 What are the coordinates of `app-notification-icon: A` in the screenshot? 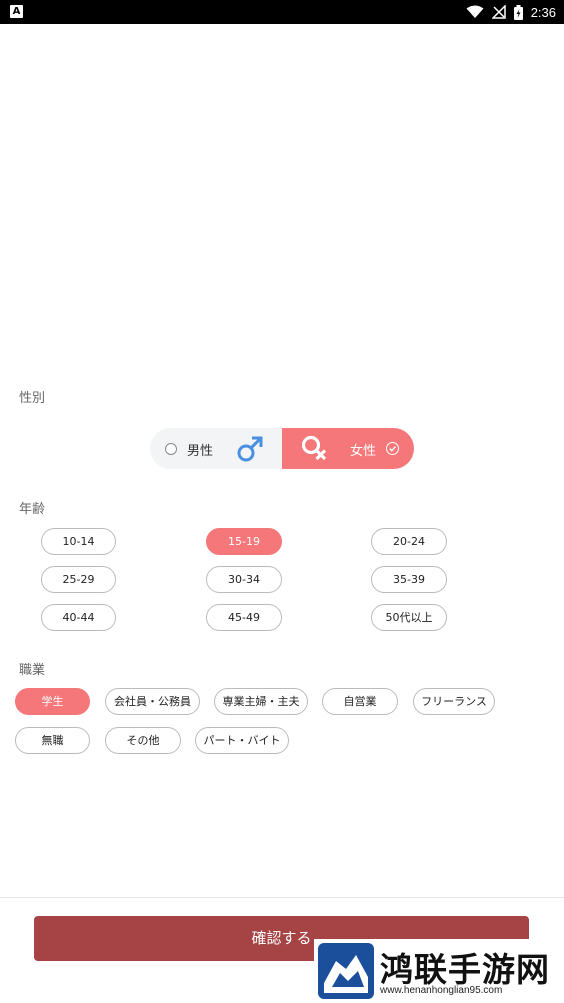 It's located at (16, 11).